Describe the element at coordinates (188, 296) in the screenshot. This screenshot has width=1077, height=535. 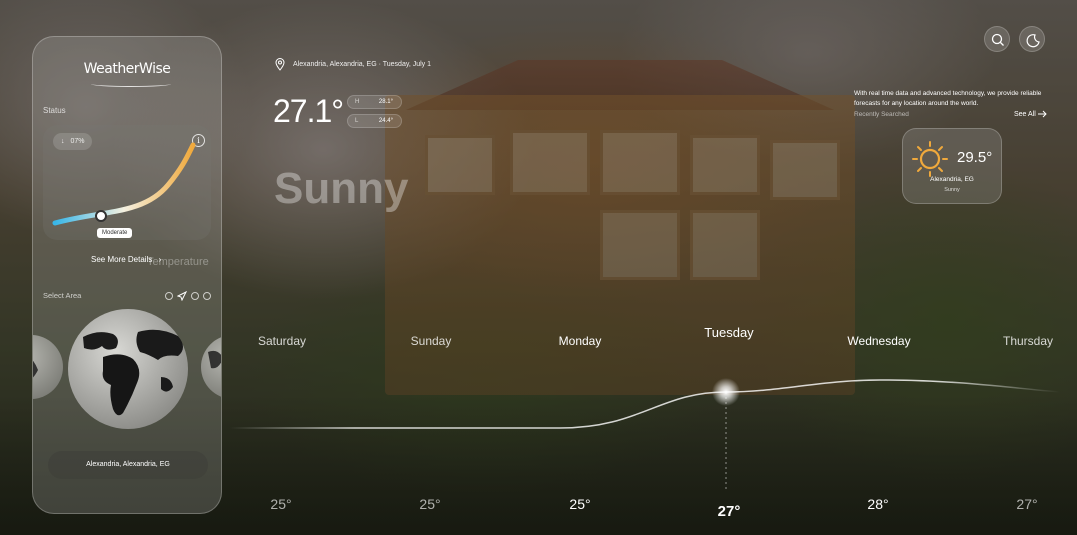
I see `area-options` at that location.